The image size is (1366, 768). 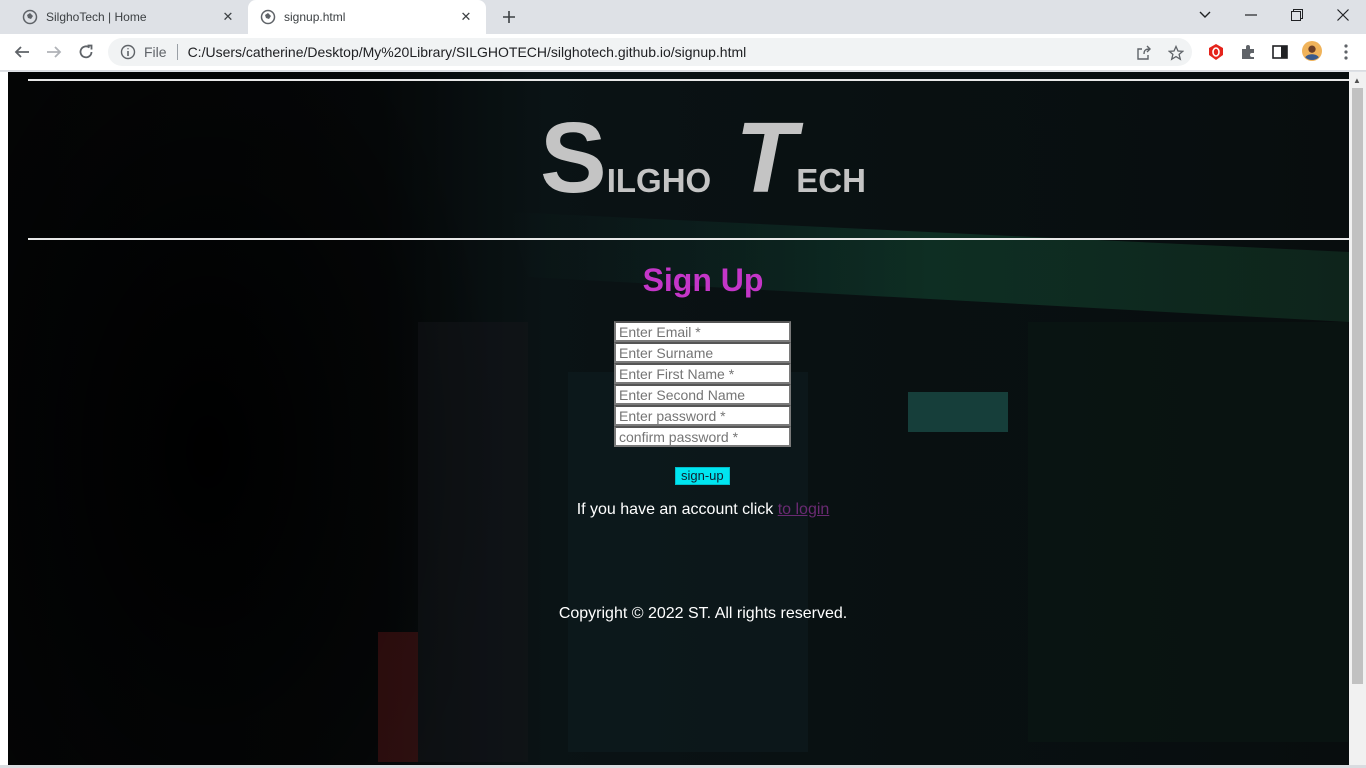 I want to click on page-title: Sign Up, so click(x=703, y=280).